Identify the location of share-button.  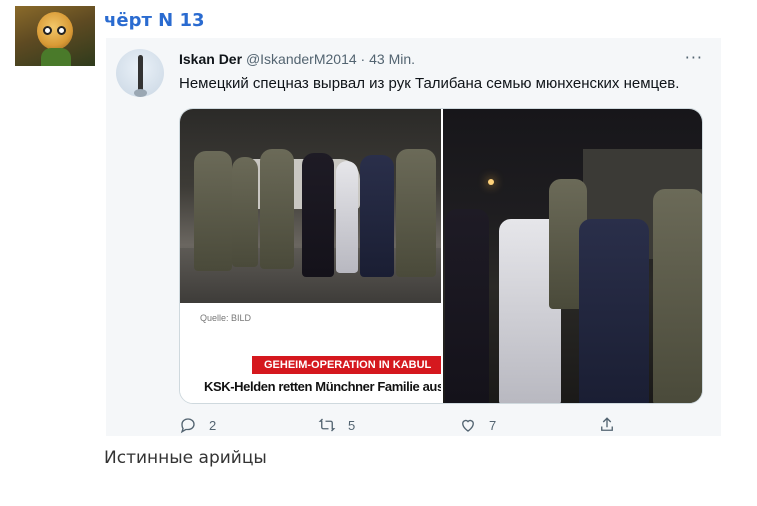
(607, 425).